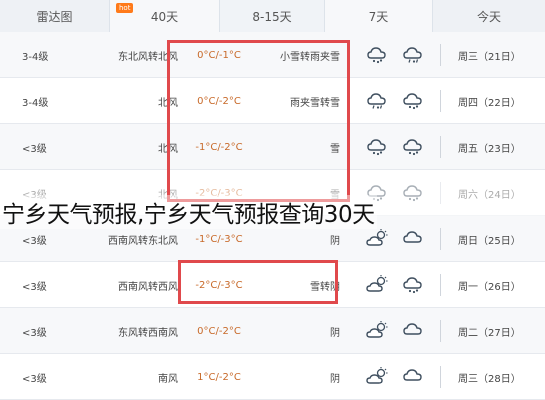 The height and width of the screenshot is (400, 545). Describe the element at coordinates (489, 287) in the screenshot. I see `forecast-date: 周一（26日）` at that location.